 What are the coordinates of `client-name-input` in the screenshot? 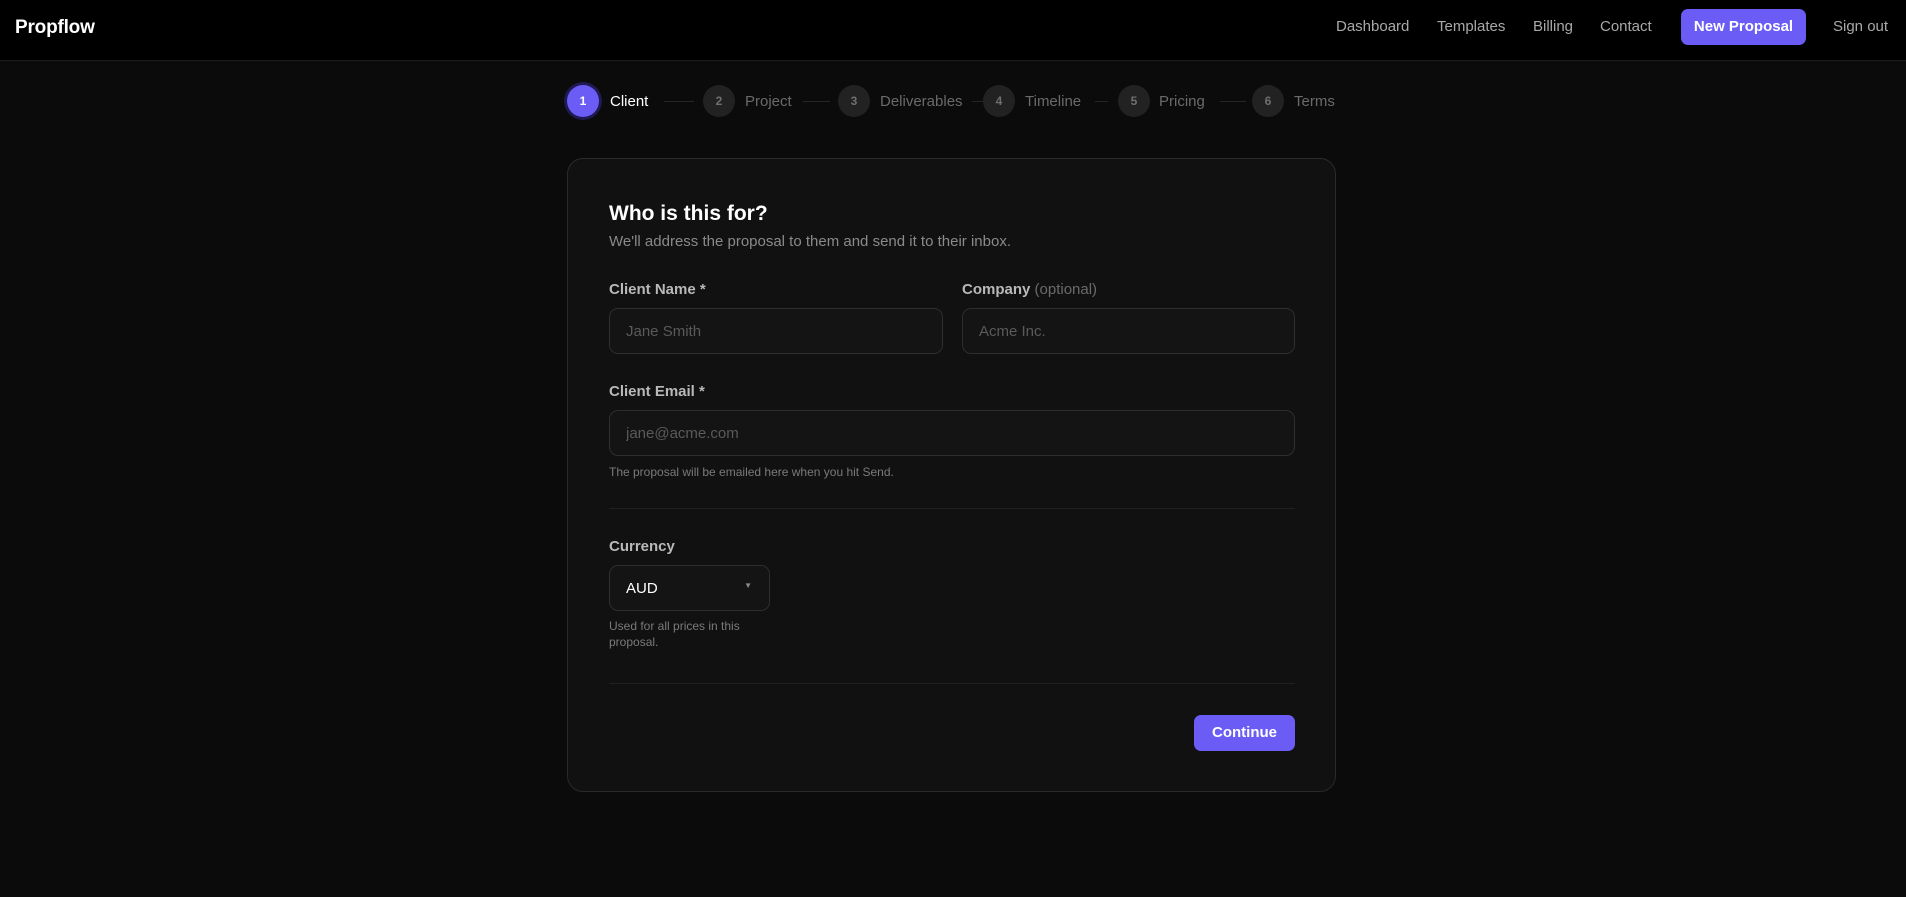 It's located at (776, 331).